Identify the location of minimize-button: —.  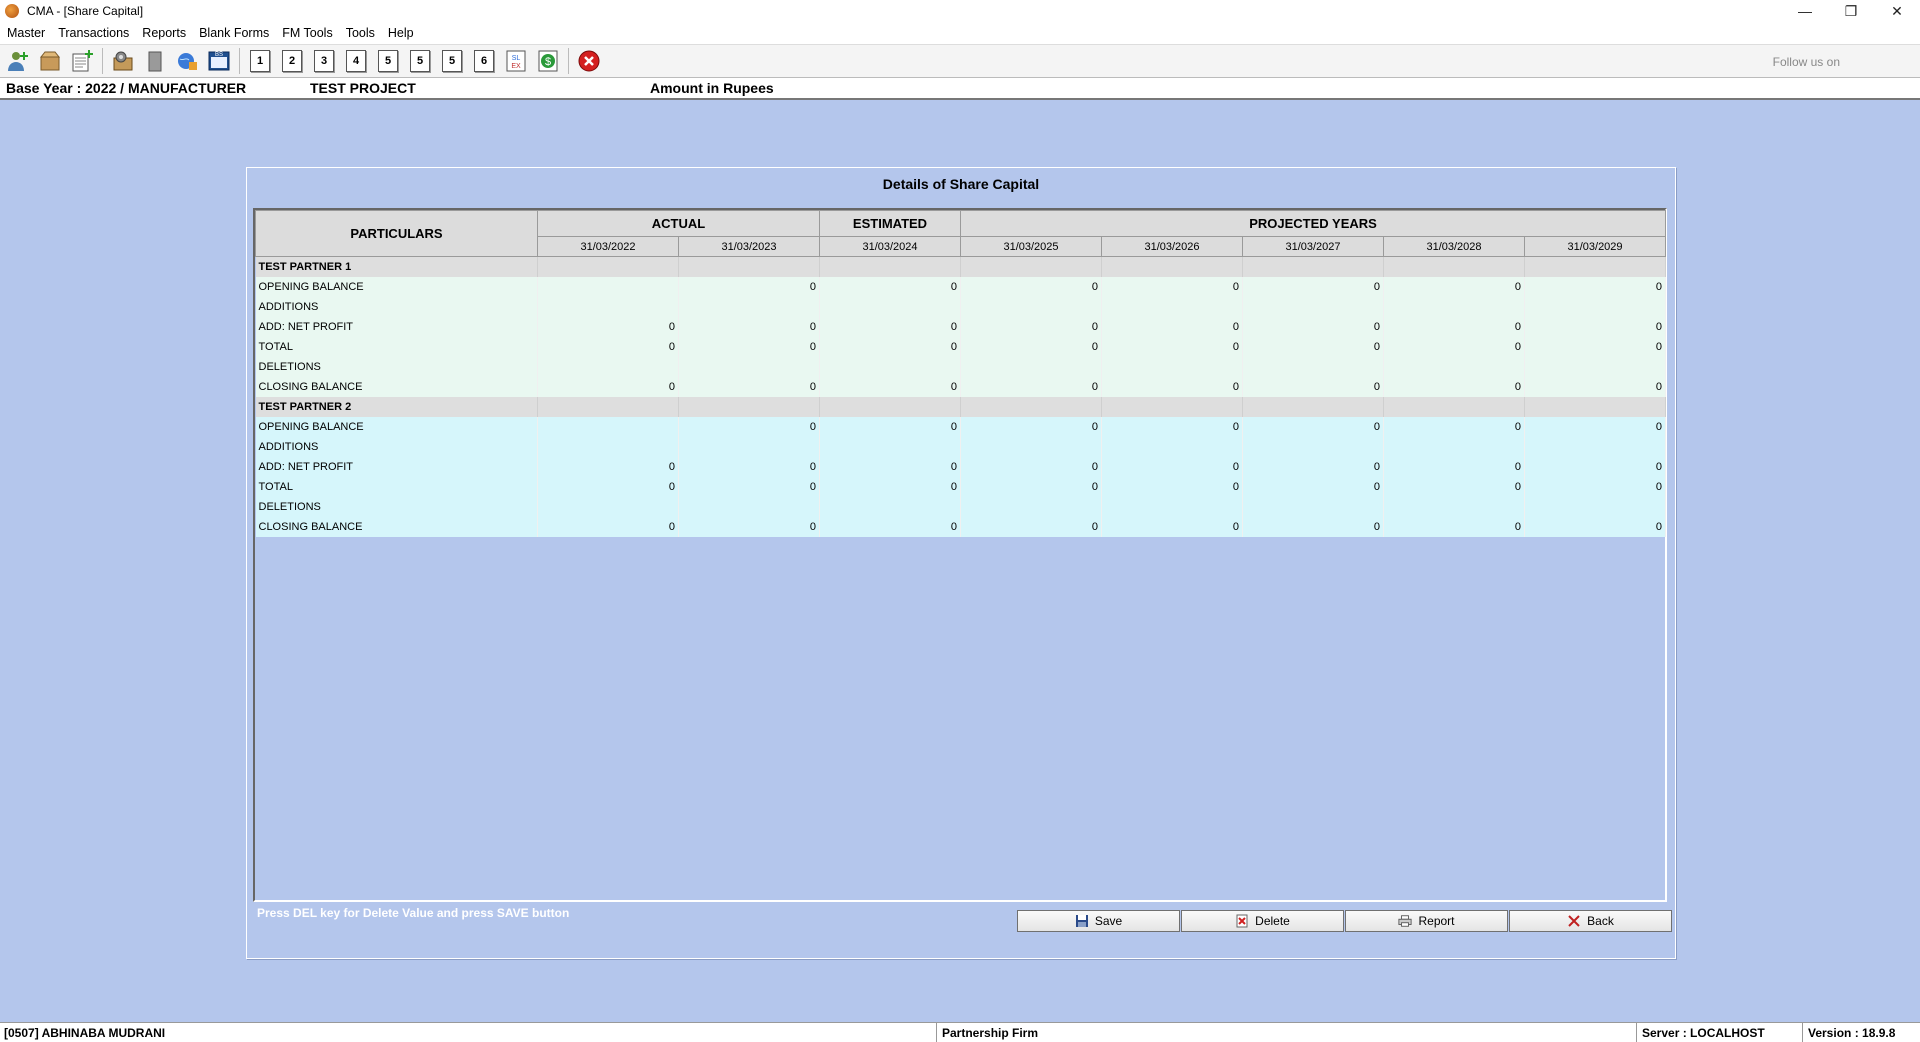
(1805, 11).